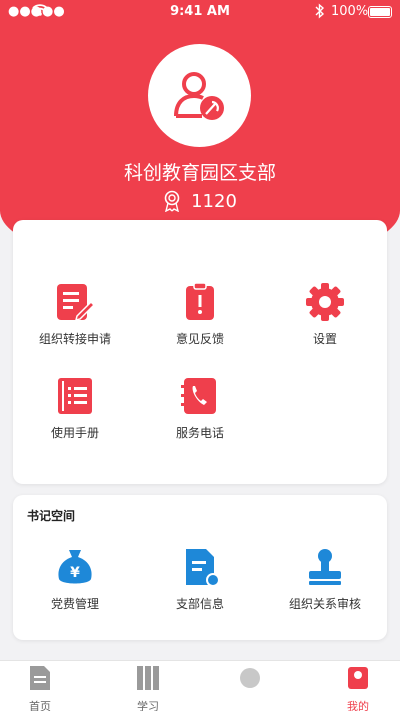  I want to click on battery-icon, so click(380, 12).